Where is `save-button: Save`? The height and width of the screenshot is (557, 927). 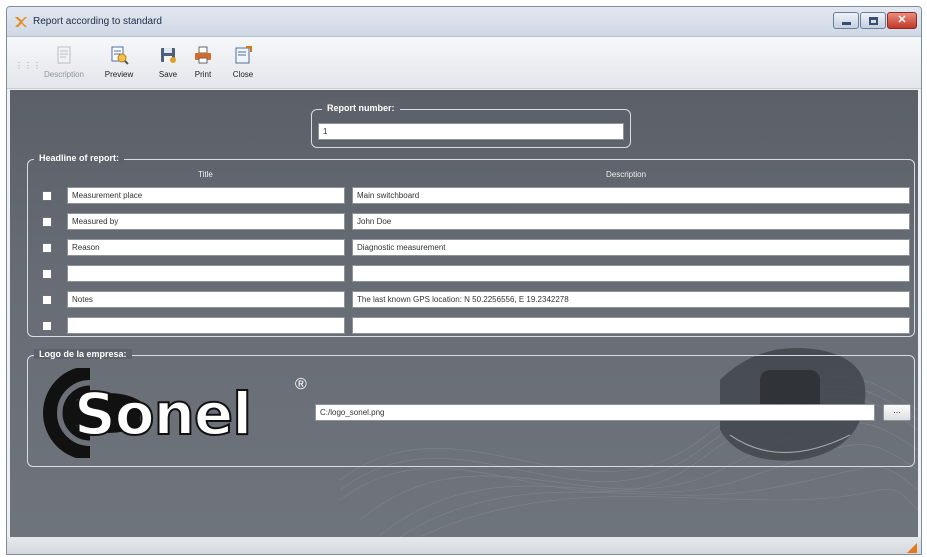 save-button: Save is located at coordinates (168, 62).